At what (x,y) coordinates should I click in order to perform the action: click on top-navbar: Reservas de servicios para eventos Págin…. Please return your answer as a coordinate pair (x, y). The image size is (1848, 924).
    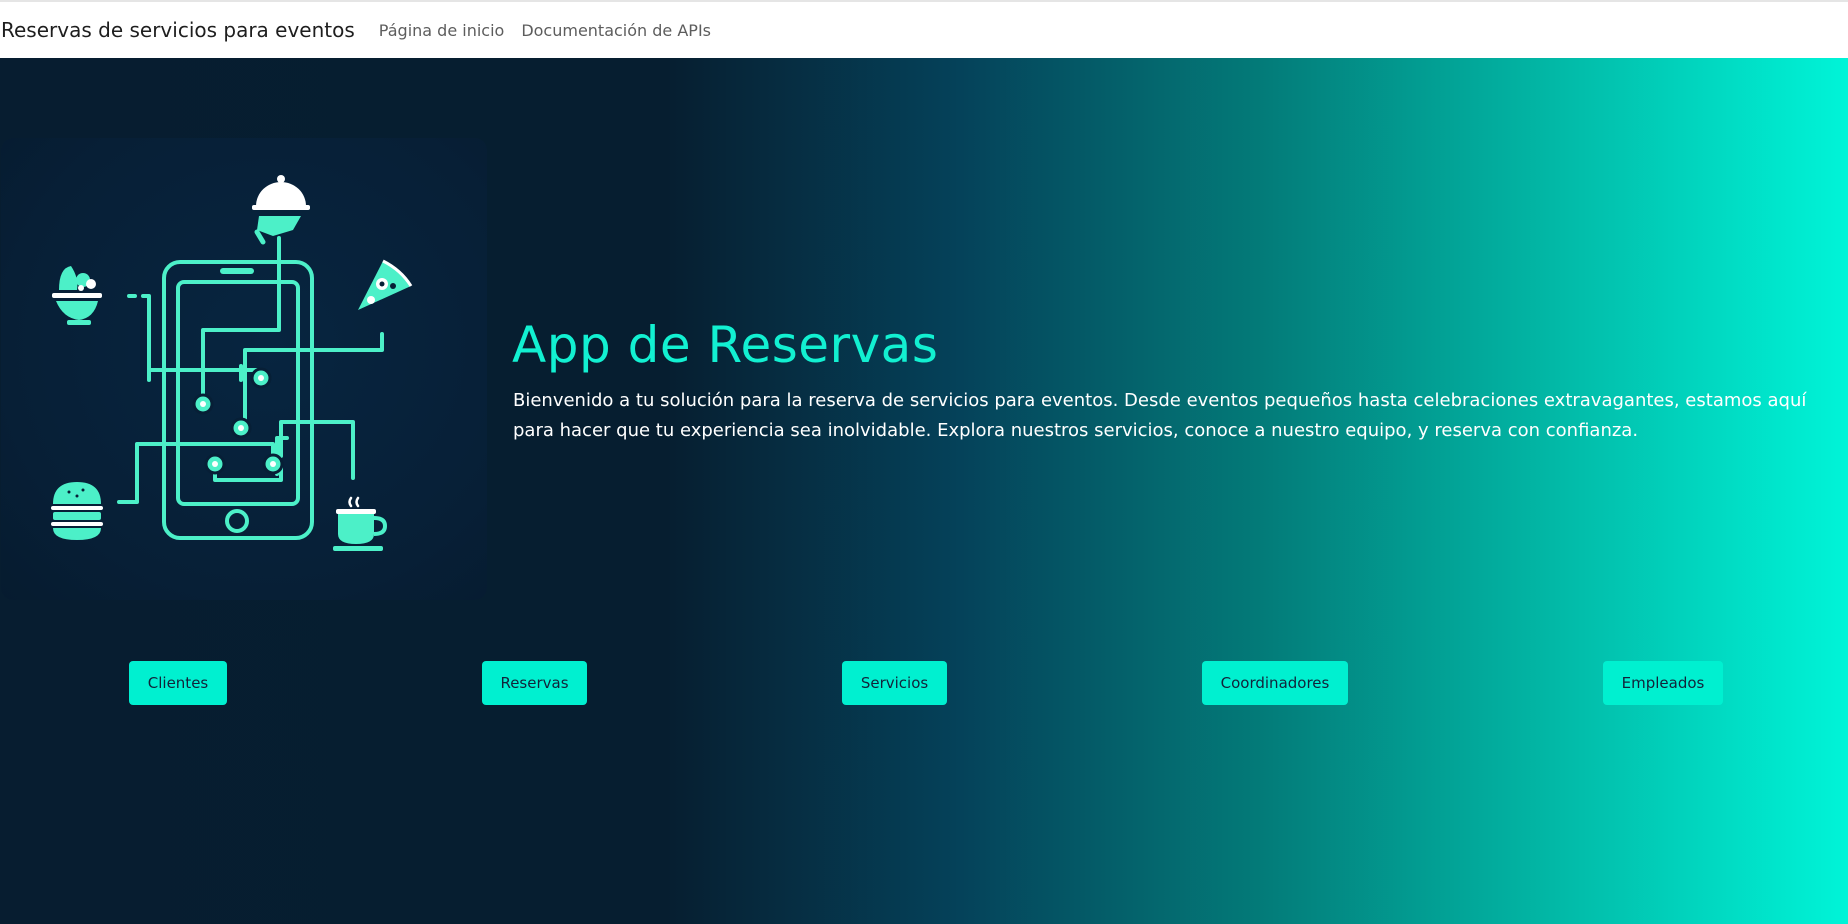
    Looking at the image, I should click on (924, 29).